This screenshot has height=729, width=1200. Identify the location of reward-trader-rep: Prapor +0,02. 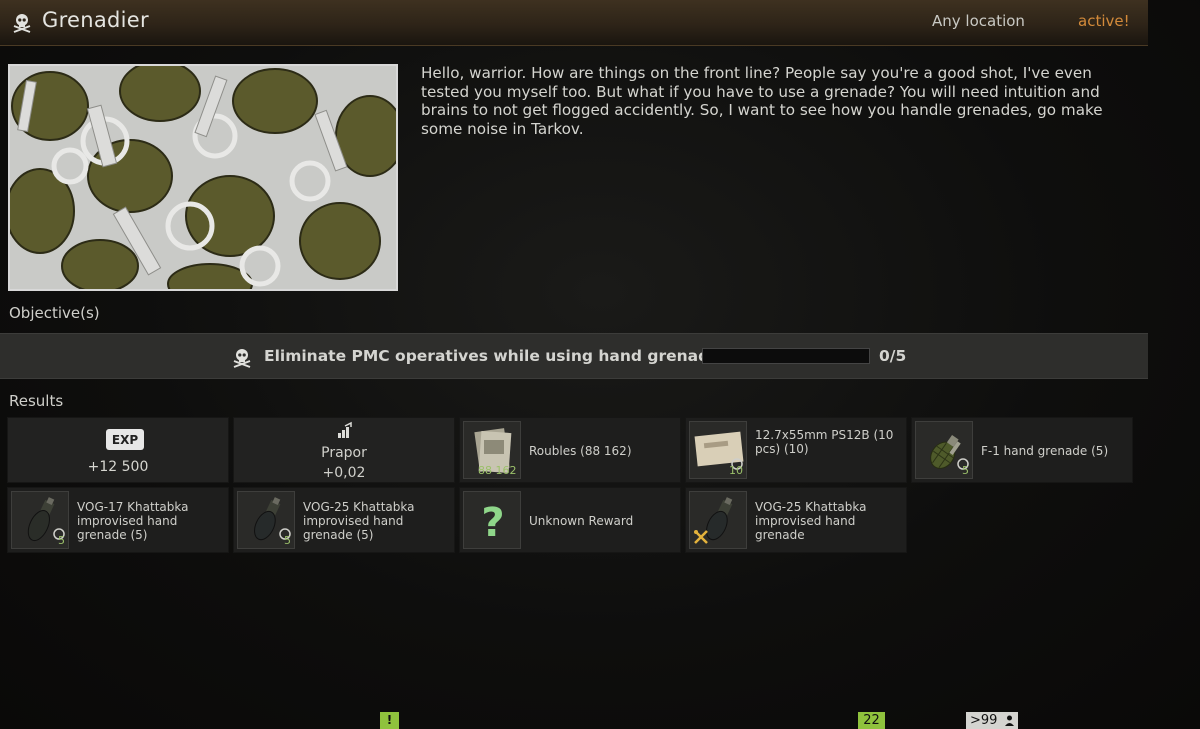
(344, 450).